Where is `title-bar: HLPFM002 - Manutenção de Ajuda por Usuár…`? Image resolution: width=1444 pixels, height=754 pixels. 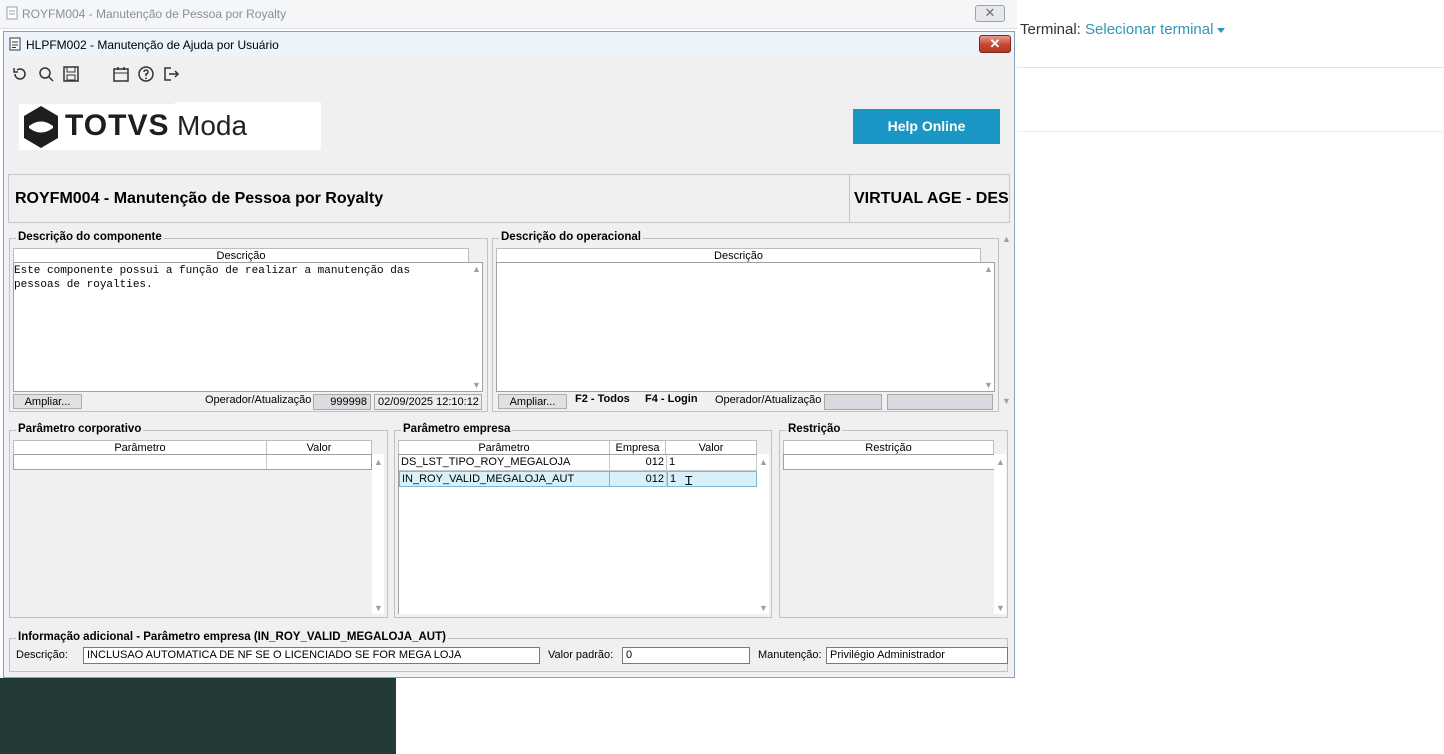 title-bar: HLPFM002 - Manutenção de Ajuda por Usuár… is located at coordinates (509, 44).